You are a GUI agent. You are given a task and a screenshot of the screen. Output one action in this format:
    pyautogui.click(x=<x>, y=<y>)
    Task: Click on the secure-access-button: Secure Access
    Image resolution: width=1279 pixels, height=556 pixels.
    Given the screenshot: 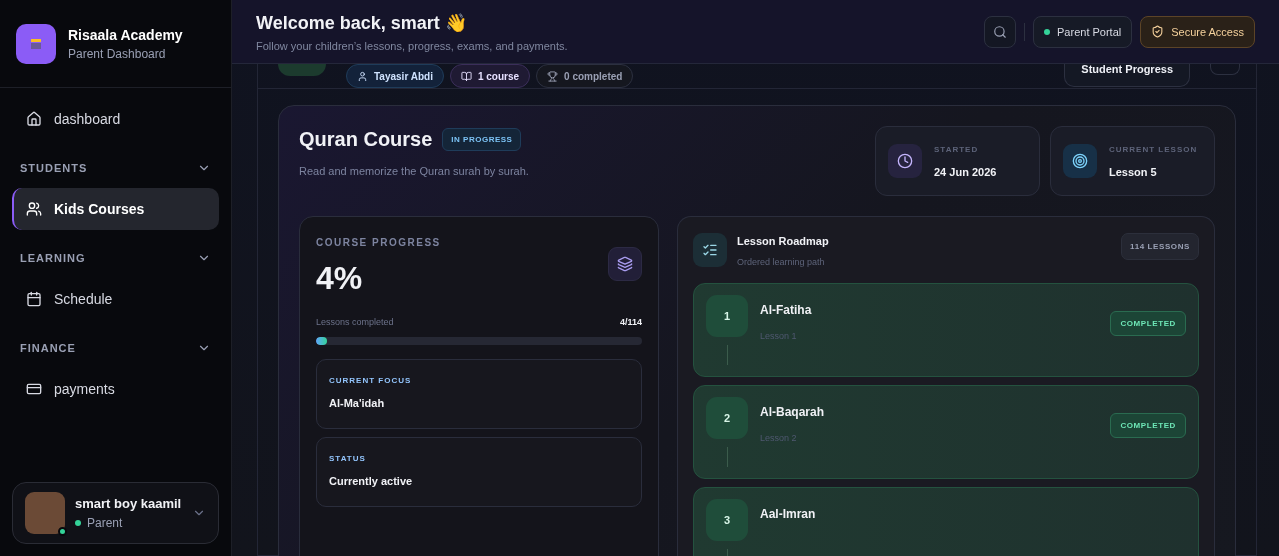 What is the action you would take?
    pyautogui.click(x=1197, y=31)
    